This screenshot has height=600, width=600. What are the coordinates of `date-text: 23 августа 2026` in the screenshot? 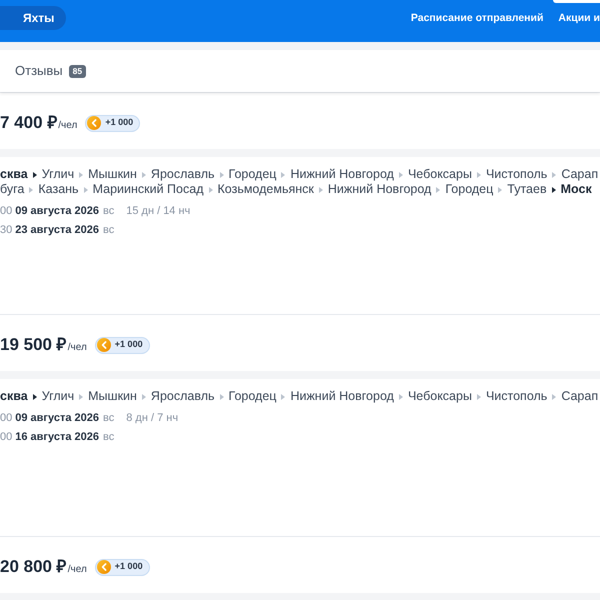 It's located at (57, 230).